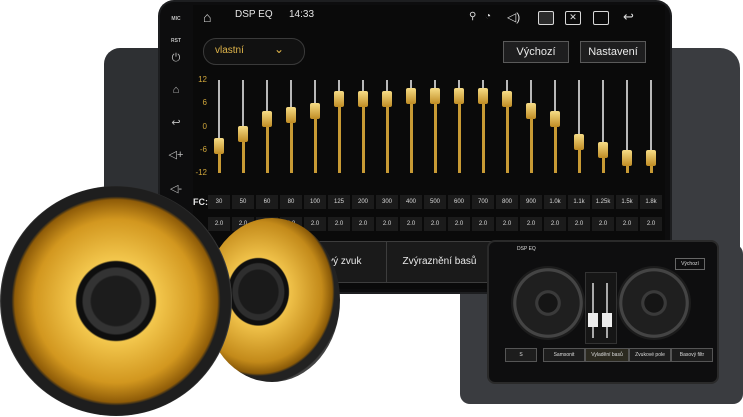  Describe the element at coordinates (243, 202) in the screenshot. I see `frequency-cell: 50` at that location.